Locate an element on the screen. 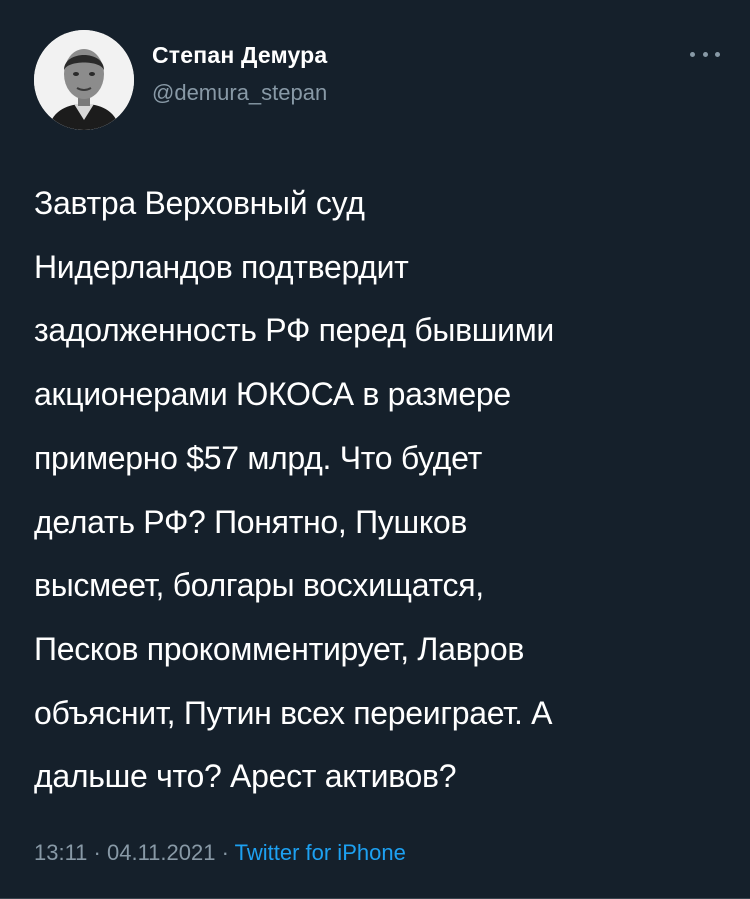  tweet-meta: 13:11 · 04.11.2021 · Twitter for iPhone is located at coordinates (220, 853).